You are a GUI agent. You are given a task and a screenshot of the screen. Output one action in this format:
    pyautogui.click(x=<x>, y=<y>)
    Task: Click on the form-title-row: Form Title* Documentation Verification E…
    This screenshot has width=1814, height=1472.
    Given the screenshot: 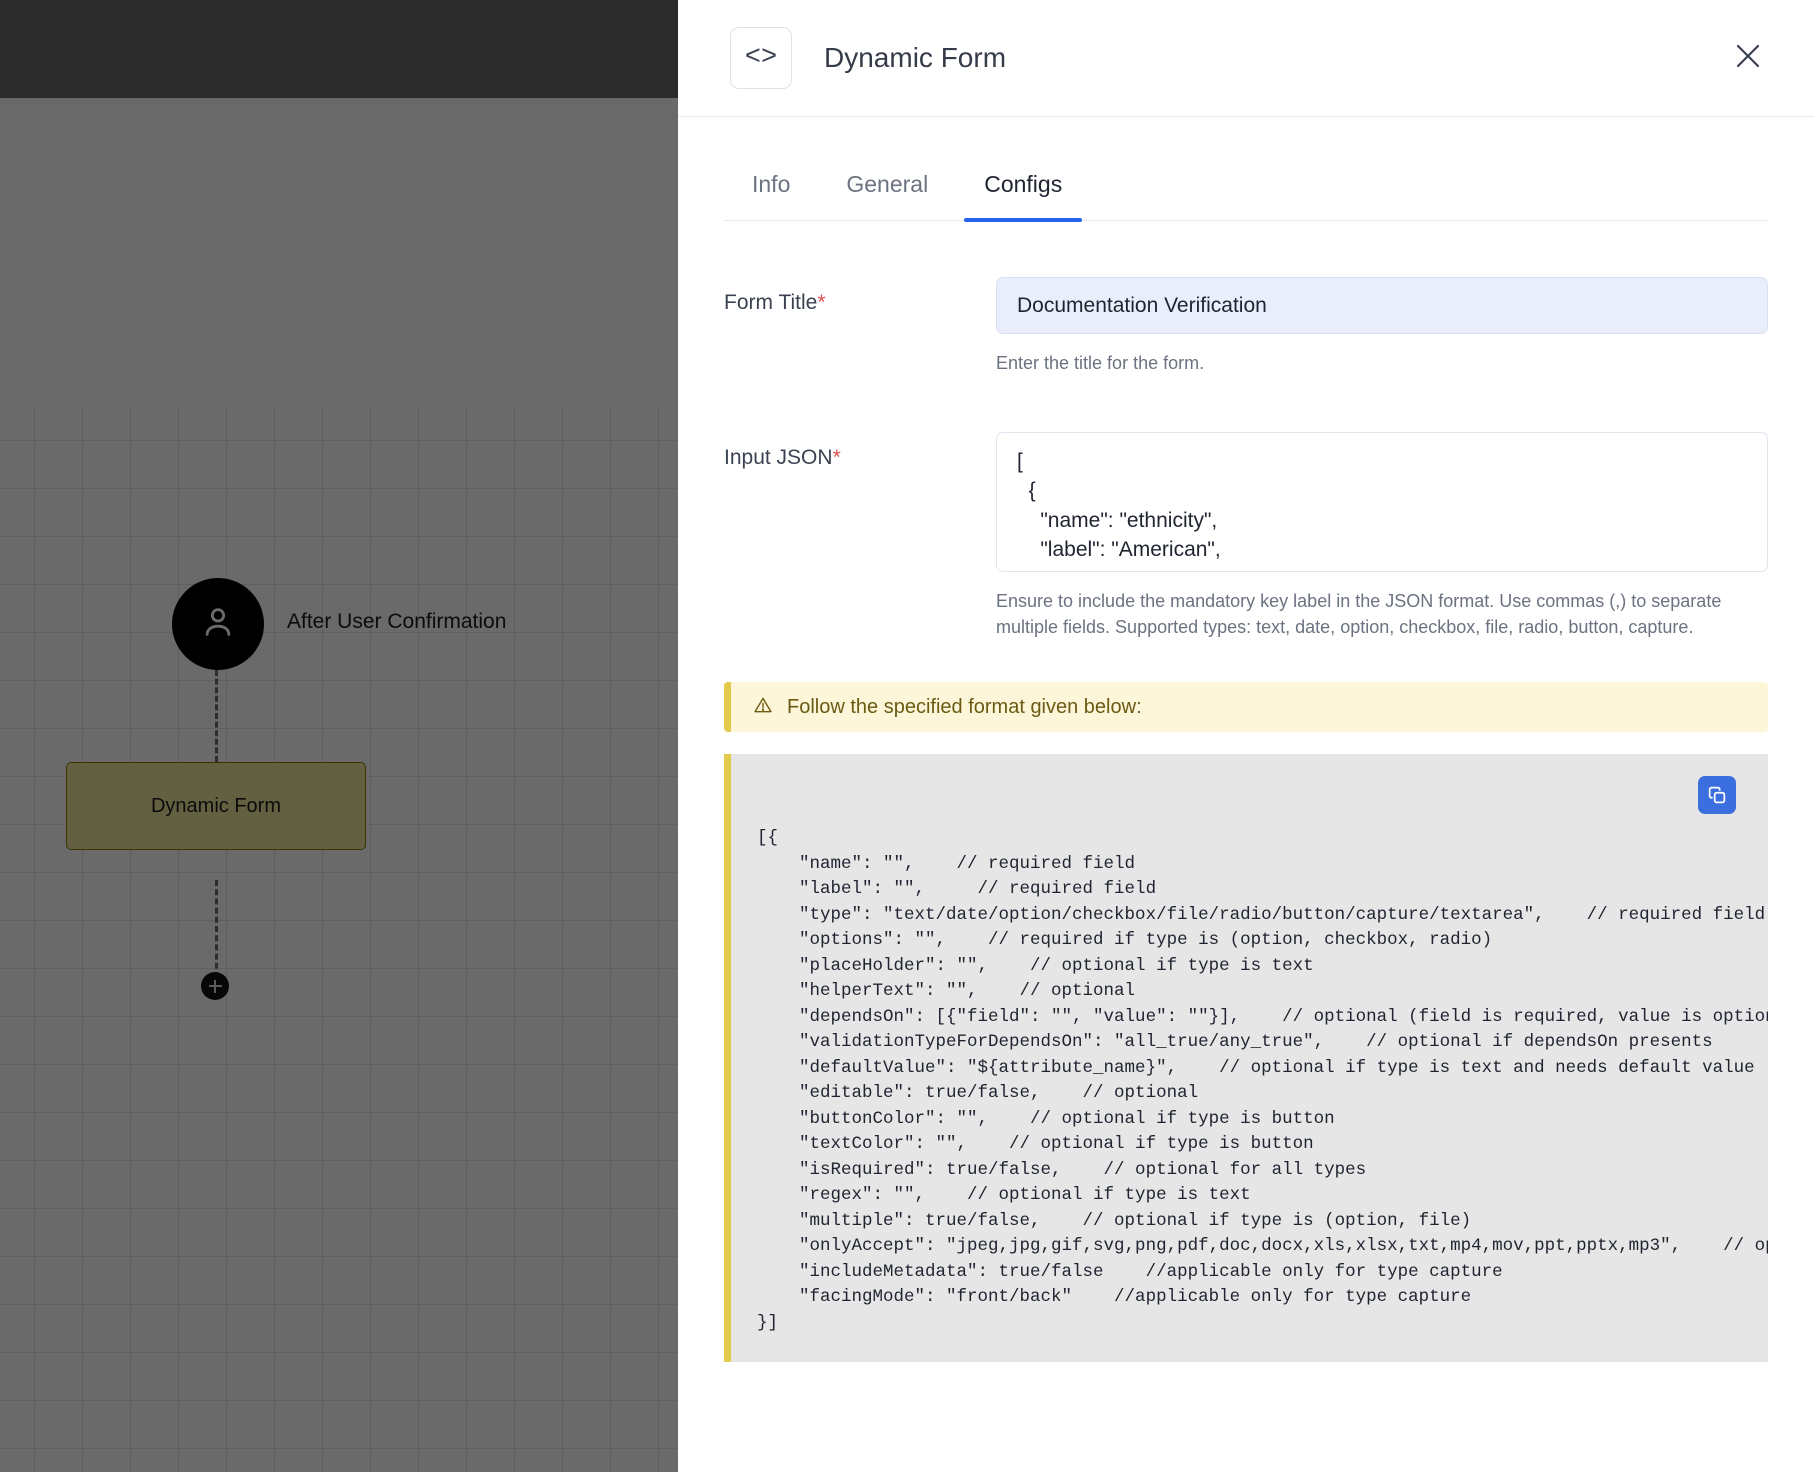 What is the action you would take?
    pyautogui.click(x=1246, y=326)
    